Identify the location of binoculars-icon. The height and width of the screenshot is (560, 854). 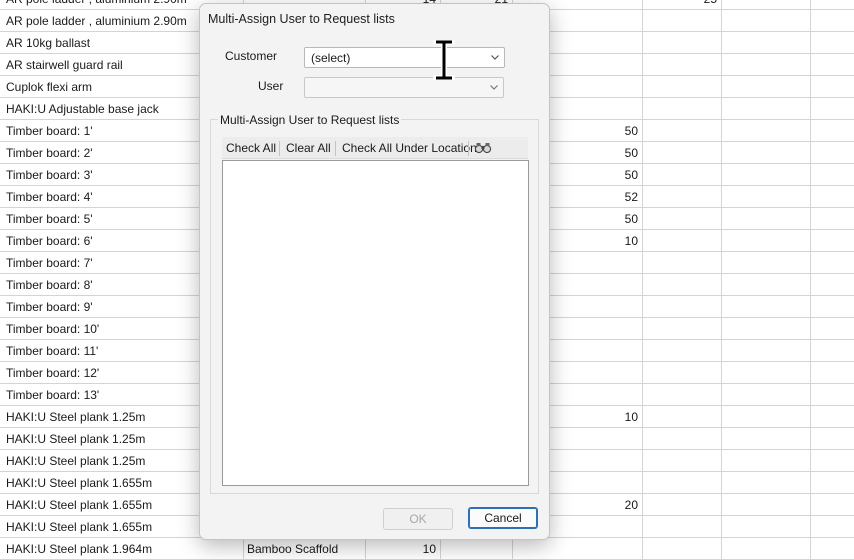
(483, 148).